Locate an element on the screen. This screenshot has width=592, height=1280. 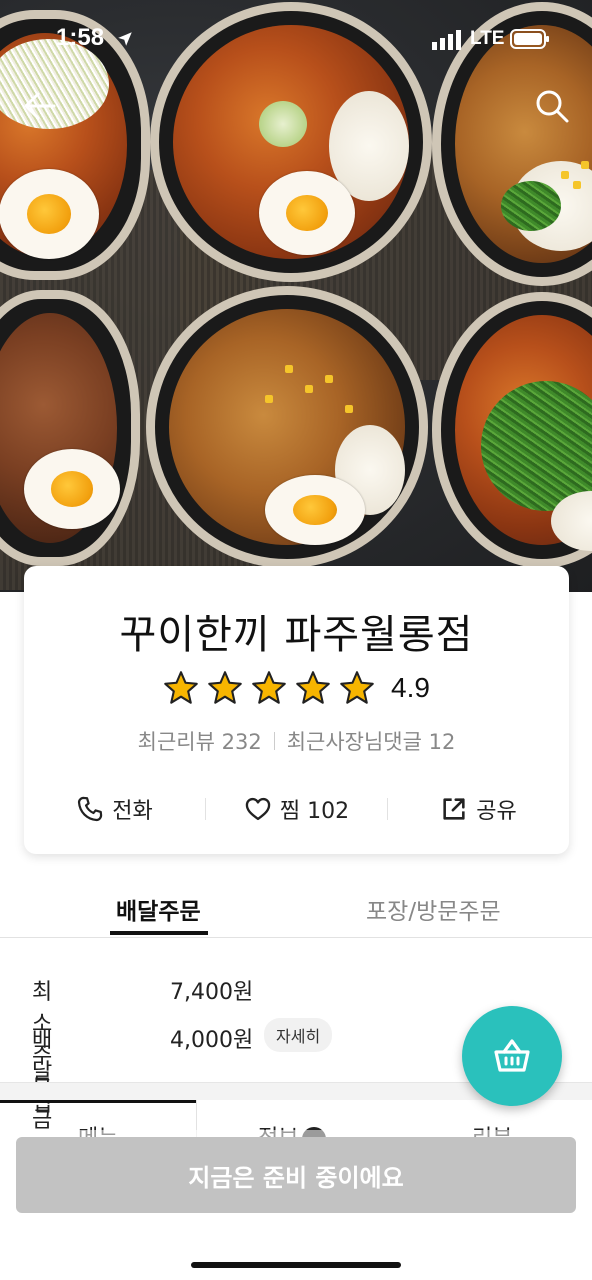
divider is located at coordinates (274, 741).